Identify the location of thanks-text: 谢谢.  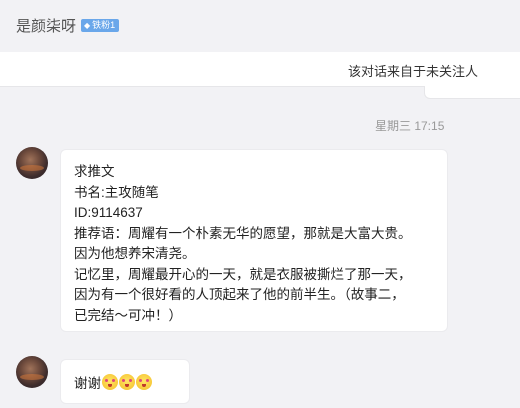
(87, 383).